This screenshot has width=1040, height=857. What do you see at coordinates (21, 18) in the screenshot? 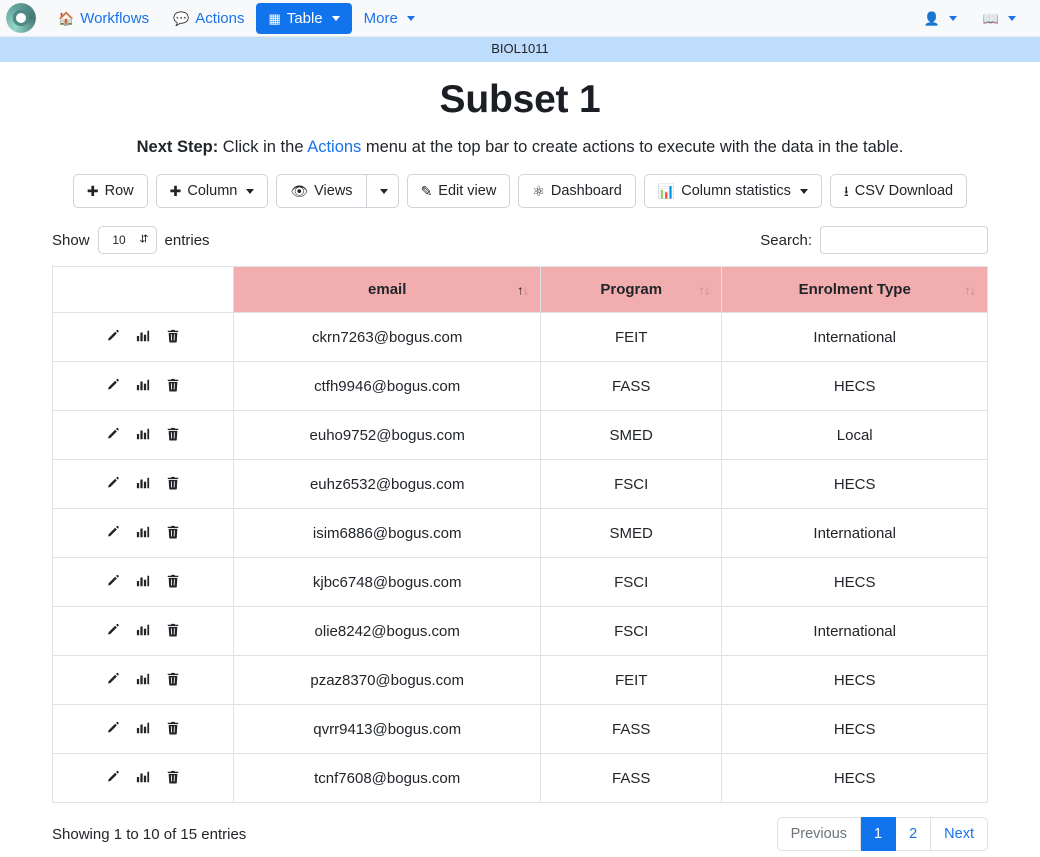
I see `ontask-logo-icon` at bounding box center [21, 18].